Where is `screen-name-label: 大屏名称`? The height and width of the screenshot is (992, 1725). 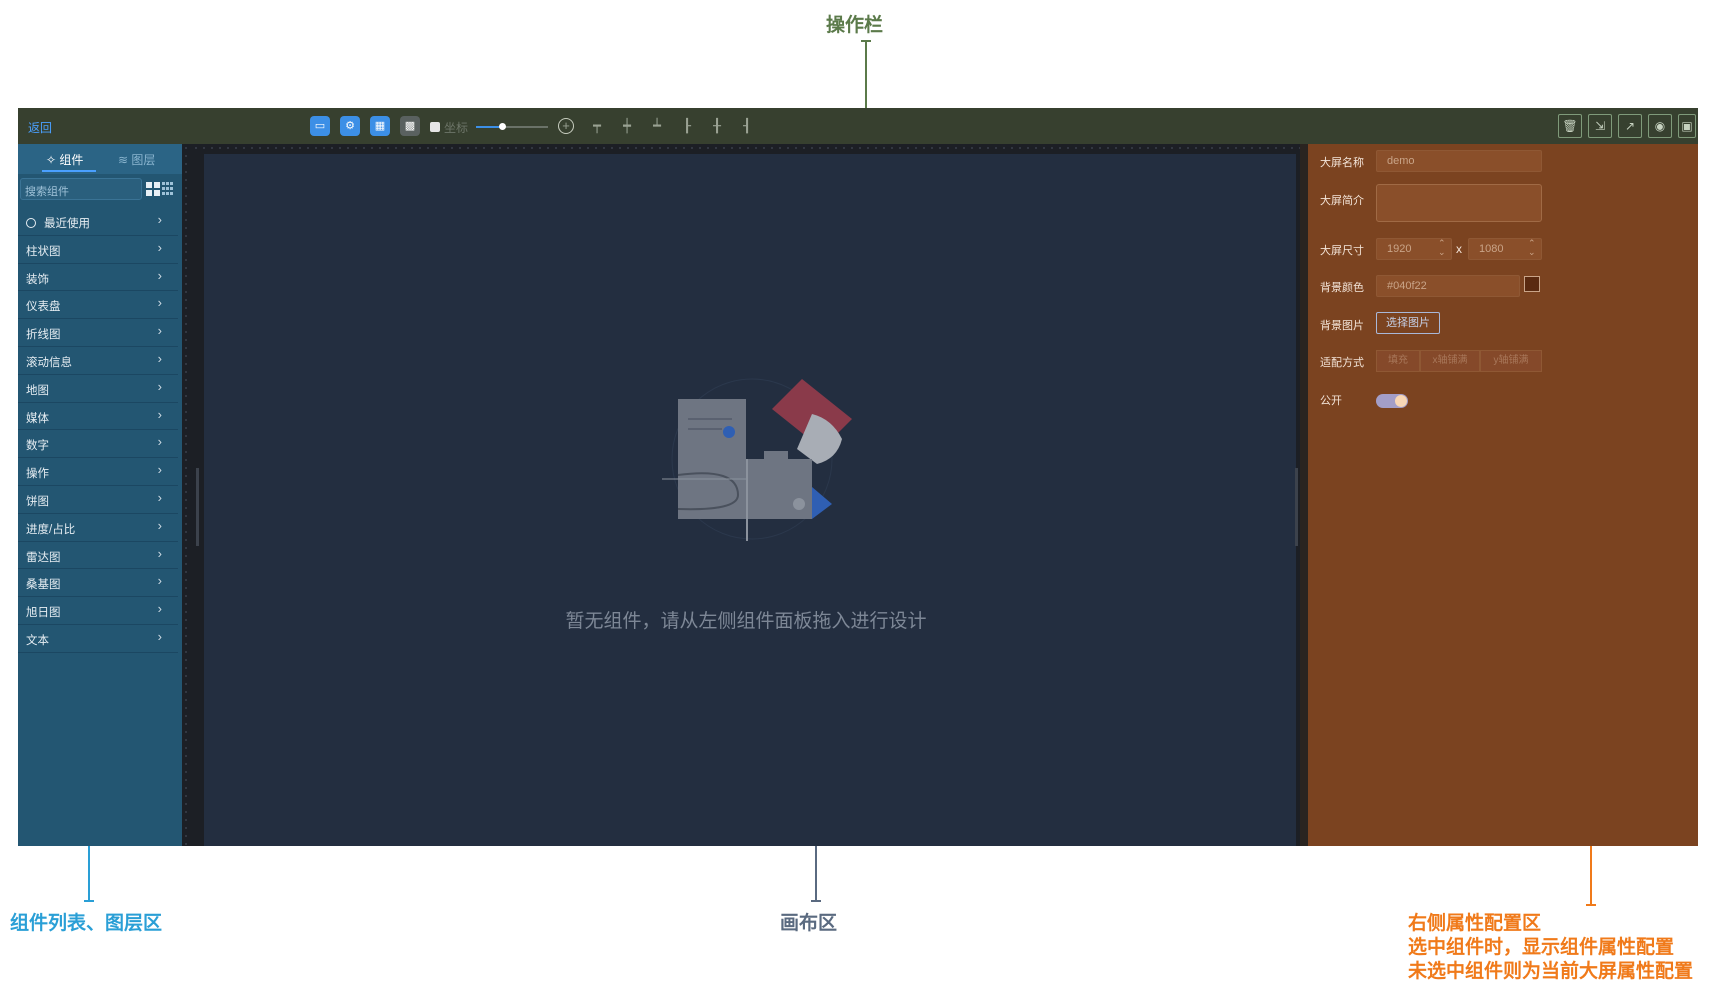 screen-name-label: 大屏名称 is located at coordinates (1342, 163).